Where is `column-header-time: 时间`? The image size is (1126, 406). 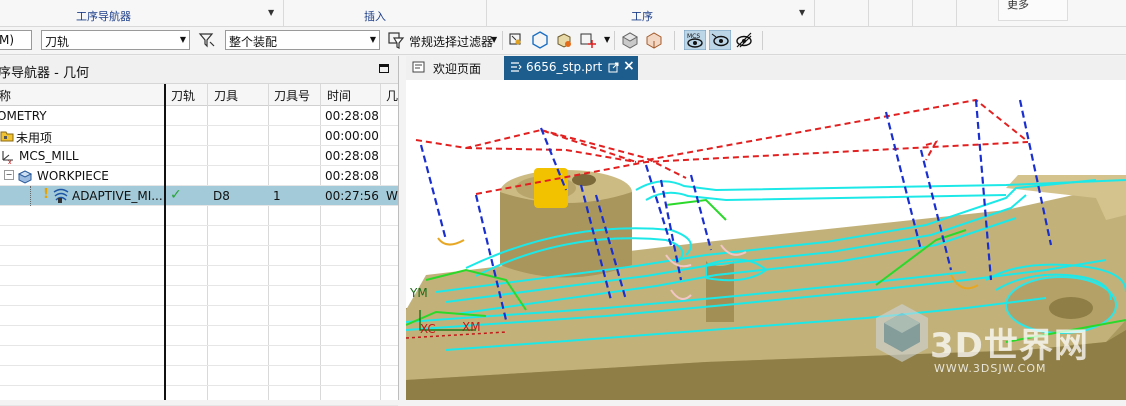 column-header-time: 时间 is located at coordinates (339, 95).